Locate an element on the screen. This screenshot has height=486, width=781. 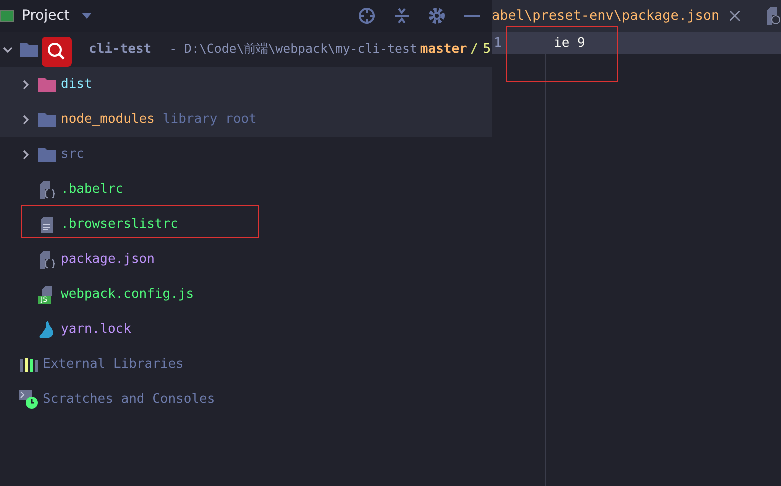
tree-item-label: webpack.config.js is located at coordinates (127, 294).